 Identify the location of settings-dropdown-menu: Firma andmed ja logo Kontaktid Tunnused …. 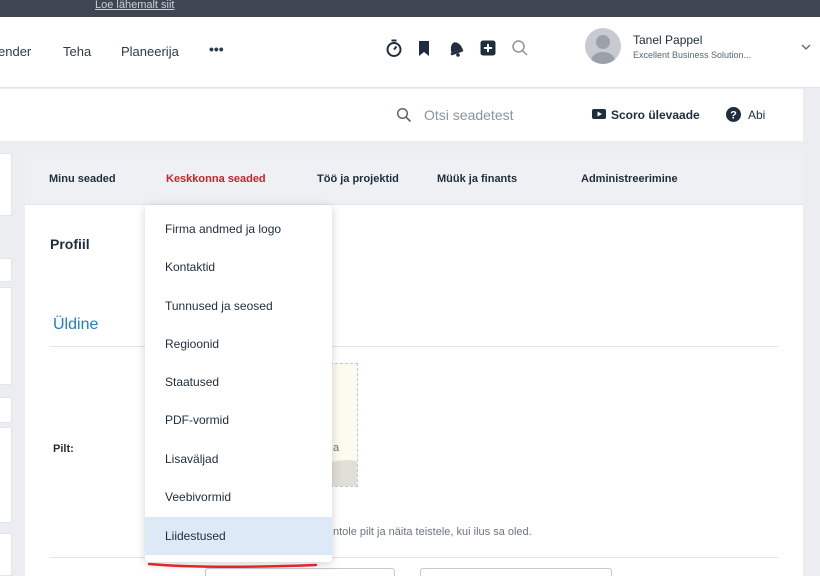
(238, 383).